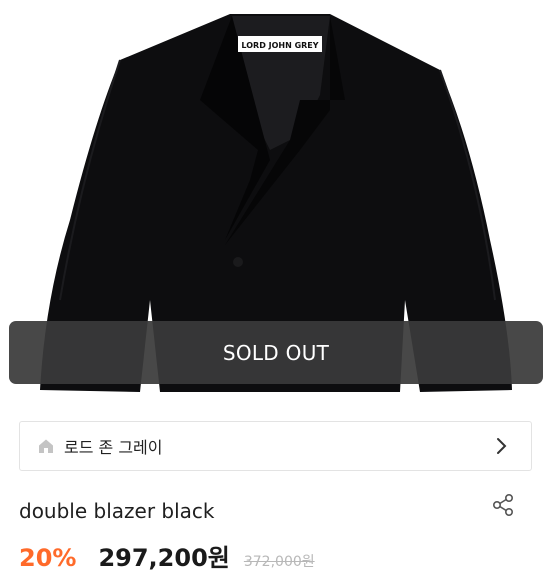 The height and width of the screenshot is (573, 552). I want to click on sold-out-label: SOLD OUT, so click(276, 352).